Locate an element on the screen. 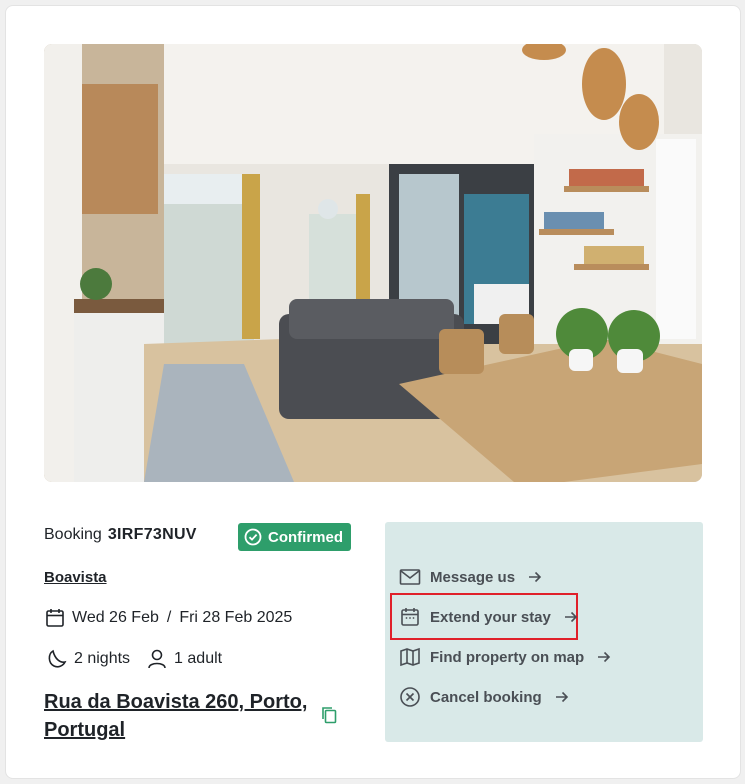 The image size is (745, 784). checkout-date: Fri 28 Feb 2025 is located at coordinates (236, 617).